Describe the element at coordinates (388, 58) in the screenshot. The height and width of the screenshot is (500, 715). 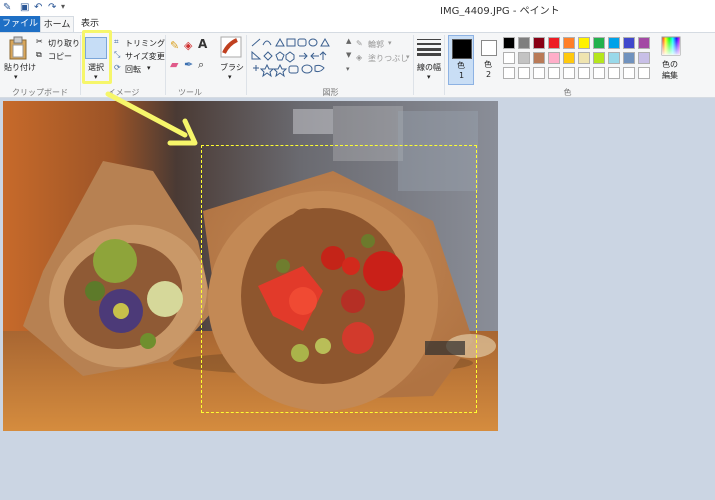
I see `fill-shape-button: 塗りつぶし` at that location.